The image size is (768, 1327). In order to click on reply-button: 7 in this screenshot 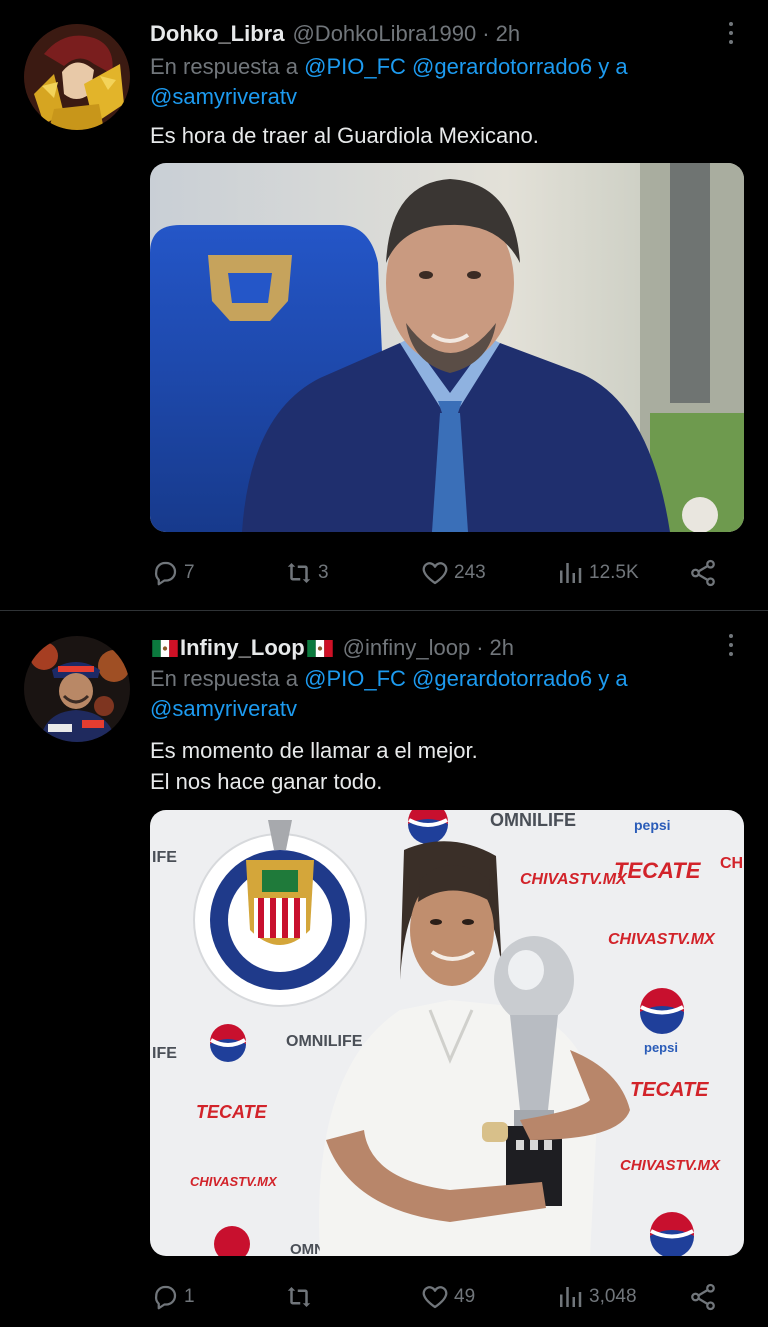, I will do `click(172, 573)`.